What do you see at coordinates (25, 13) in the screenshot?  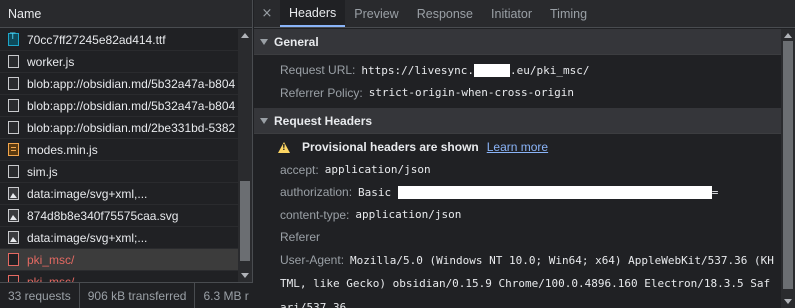 I see `name-column-label: Name` at bounding box center [25, 13].